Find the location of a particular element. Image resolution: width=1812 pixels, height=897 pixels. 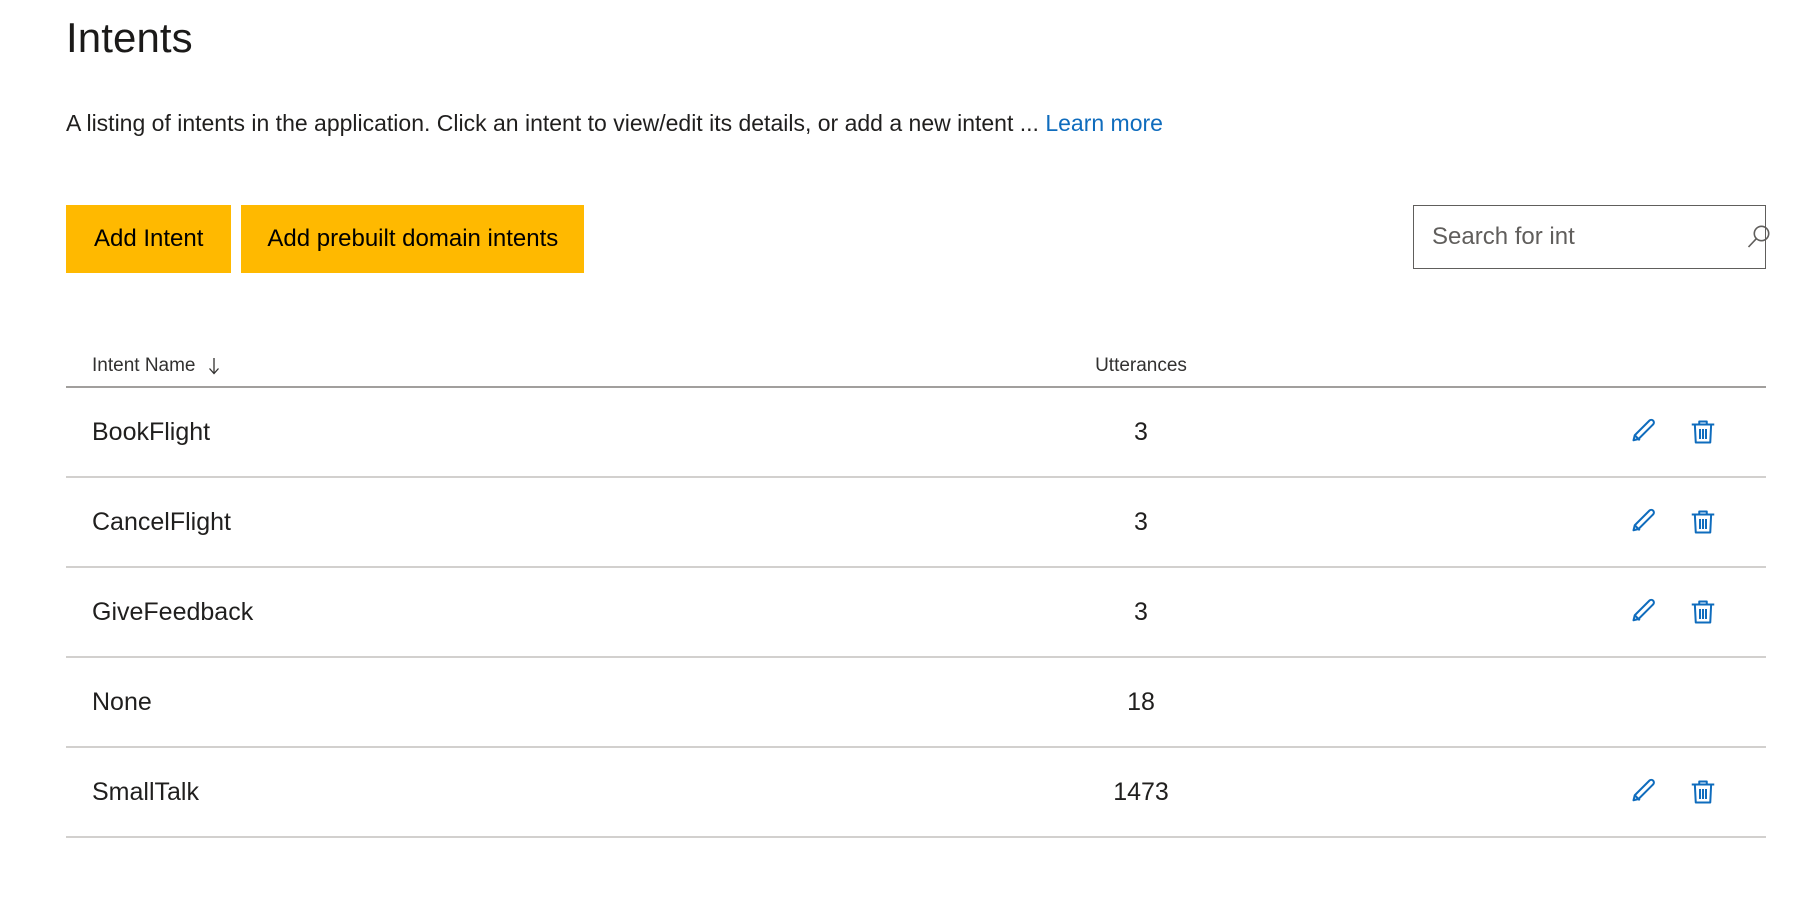

cell-intent-name: CancelFlight is located at coordinates (161, 521).